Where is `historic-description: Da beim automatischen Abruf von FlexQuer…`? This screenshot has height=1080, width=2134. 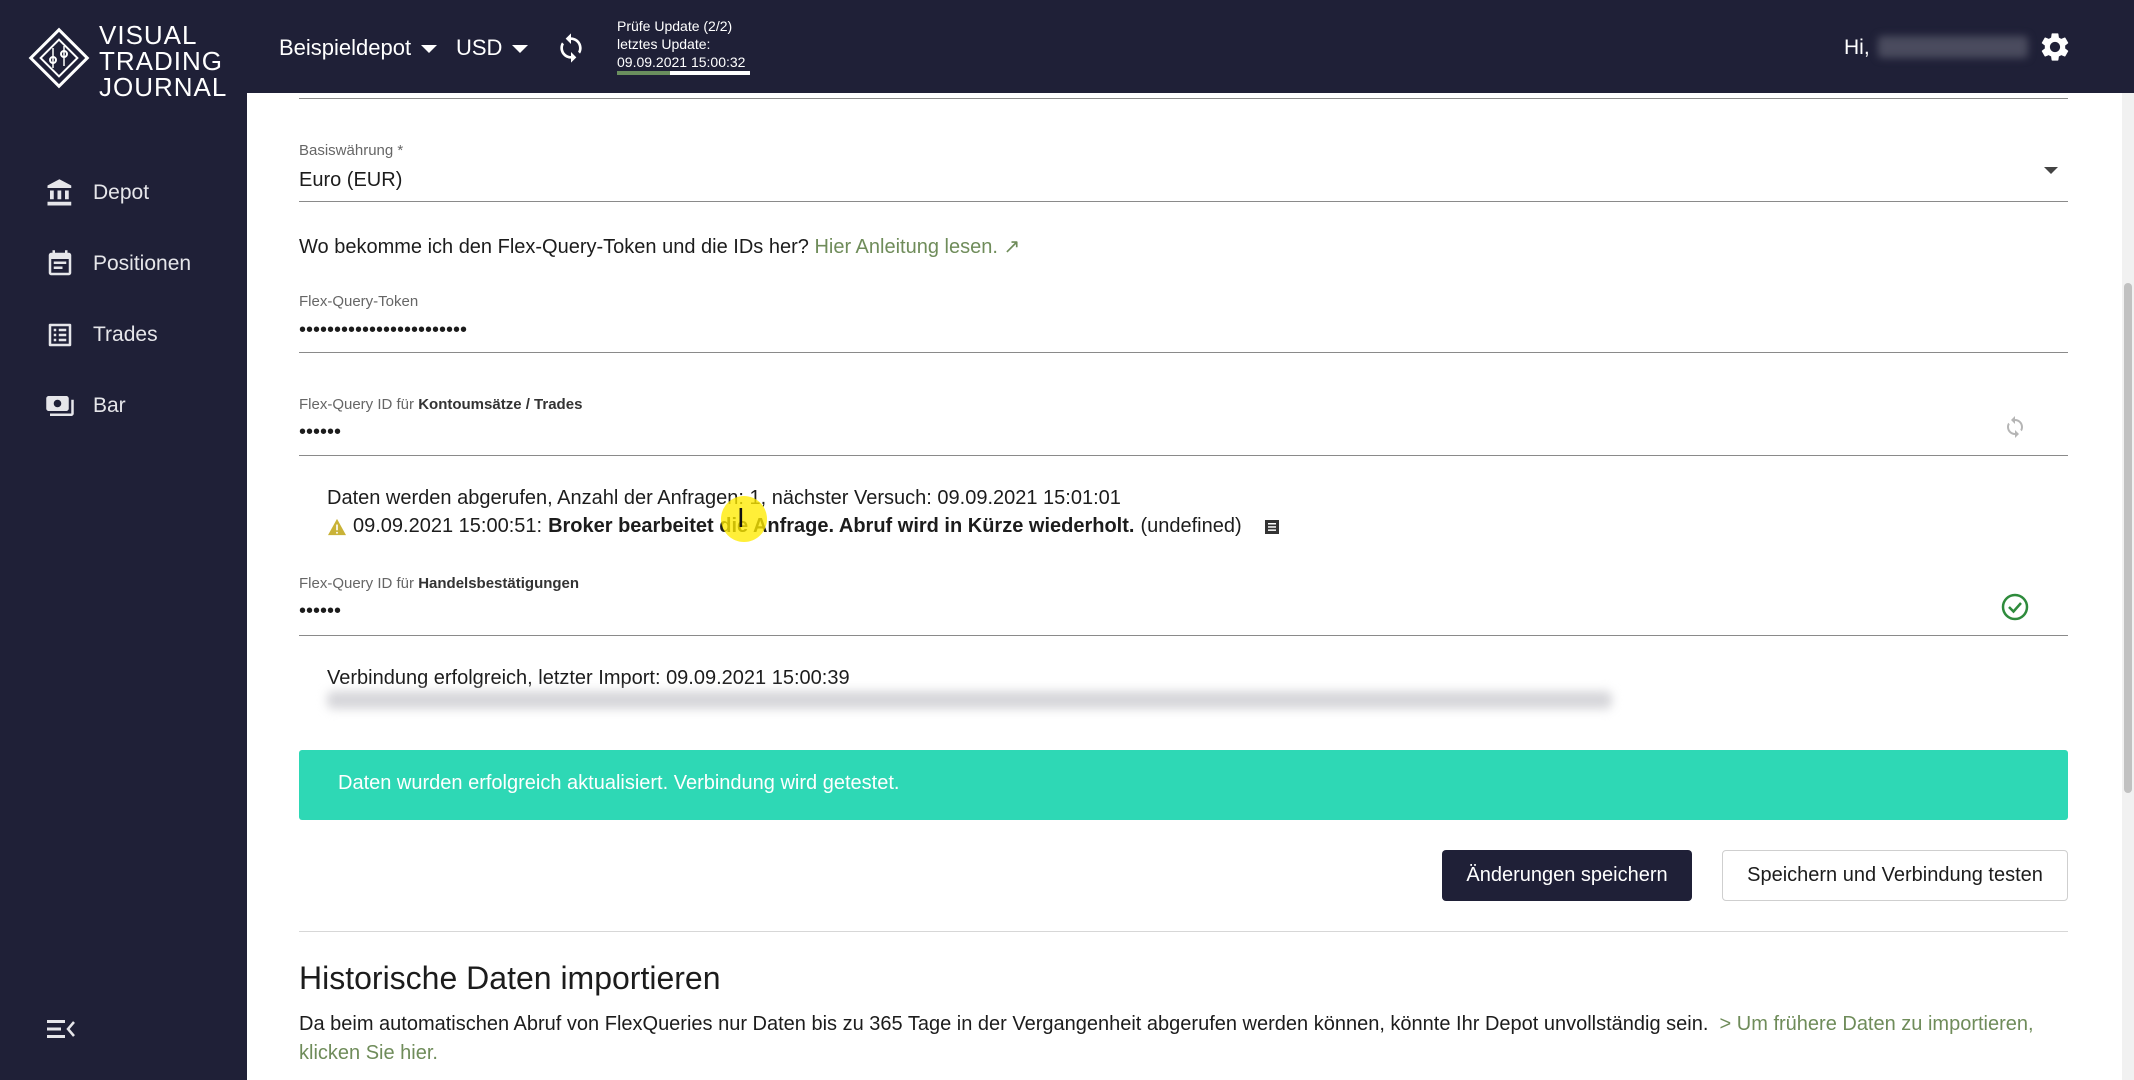
historic-description: Da beim automatischen Abruf von FlexQuer… is located at coordinates (1004, 1024).